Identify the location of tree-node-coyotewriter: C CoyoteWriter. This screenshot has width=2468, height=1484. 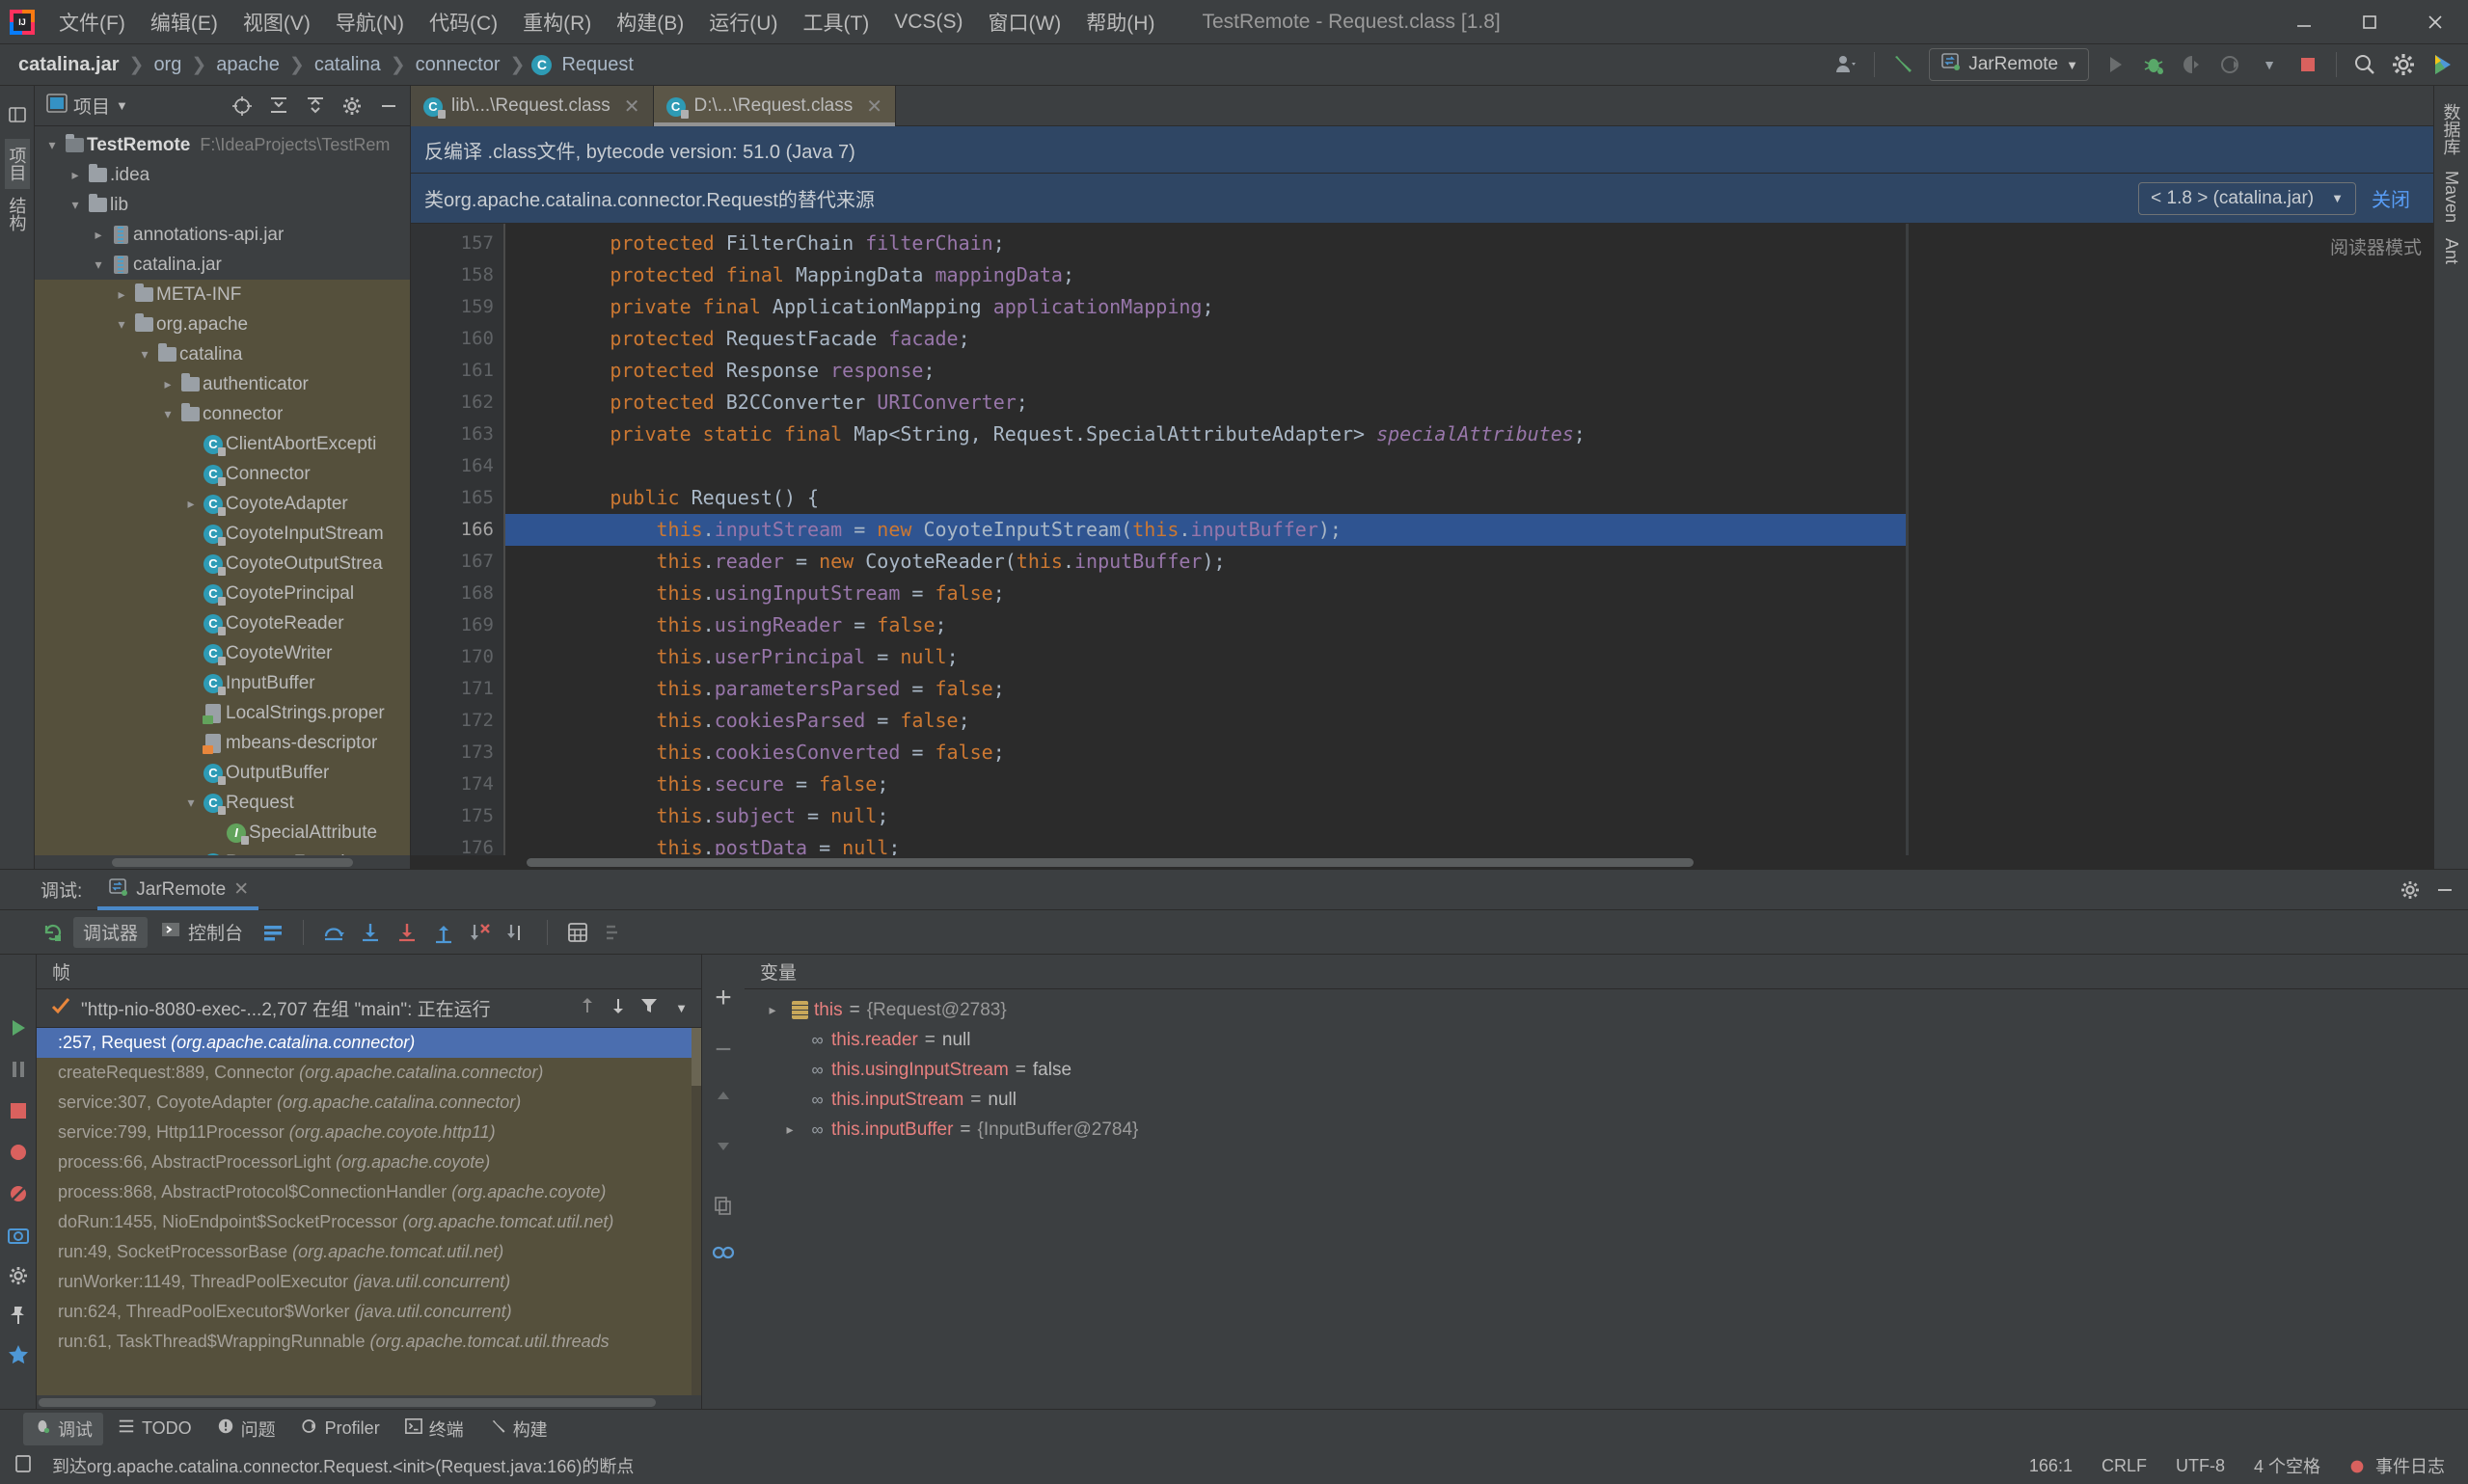
(222, 653).